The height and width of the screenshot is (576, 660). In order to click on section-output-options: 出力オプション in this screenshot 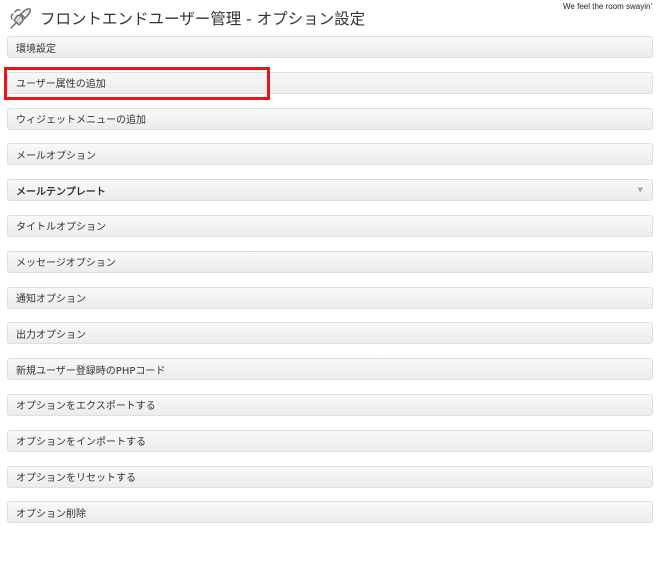, I will do `click(330, 333)`.